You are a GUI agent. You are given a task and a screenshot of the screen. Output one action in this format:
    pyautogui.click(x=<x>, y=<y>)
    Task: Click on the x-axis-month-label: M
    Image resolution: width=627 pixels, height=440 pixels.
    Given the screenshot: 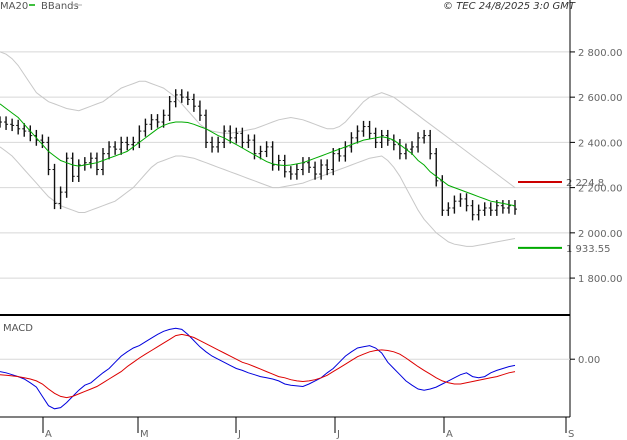 What is the action you would take?
    pyautogui.click(x=144, y=434)
    